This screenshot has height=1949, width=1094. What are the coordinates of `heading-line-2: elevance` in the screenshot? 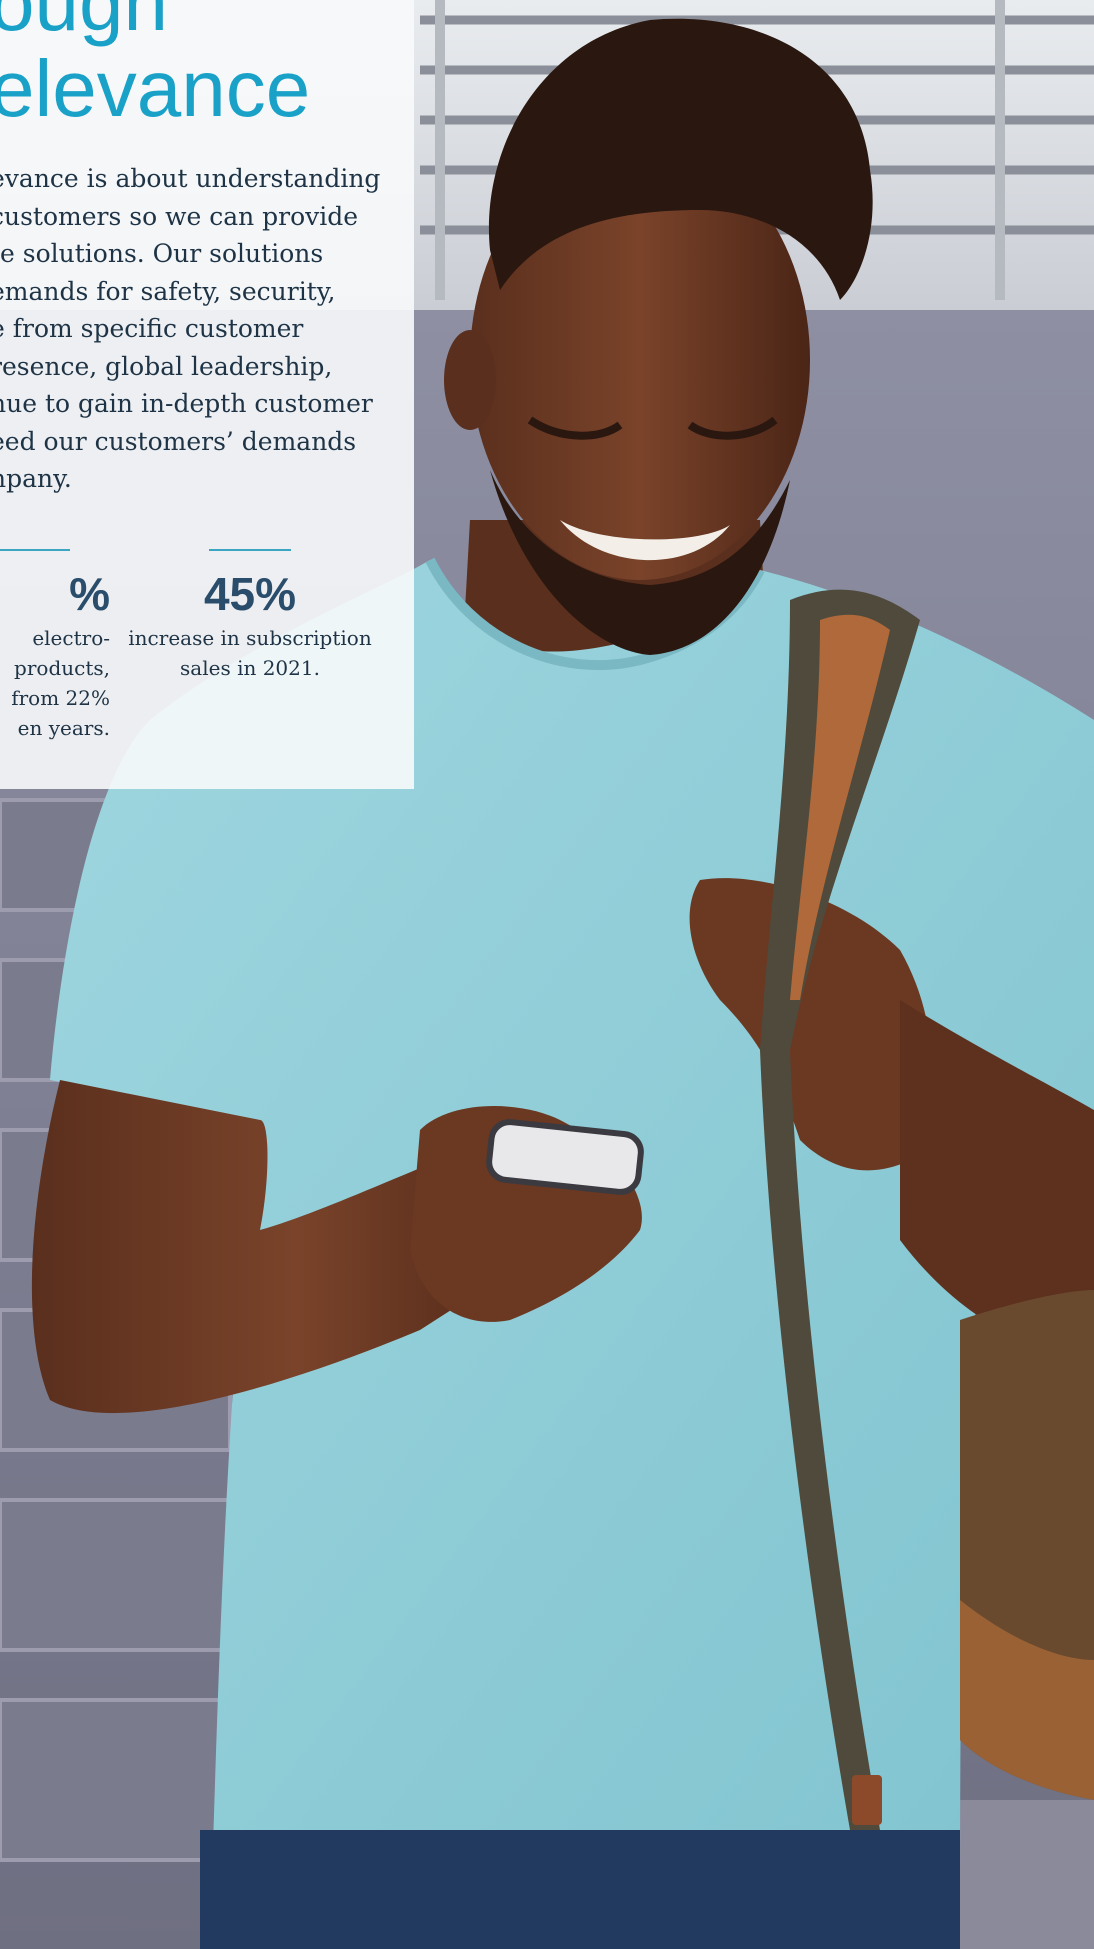 It's located at (155, 88).